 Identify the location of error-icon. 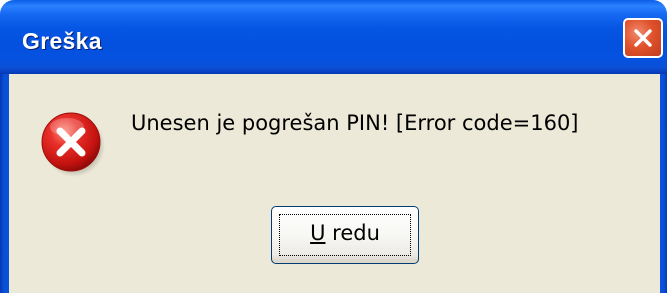
(73, 144).